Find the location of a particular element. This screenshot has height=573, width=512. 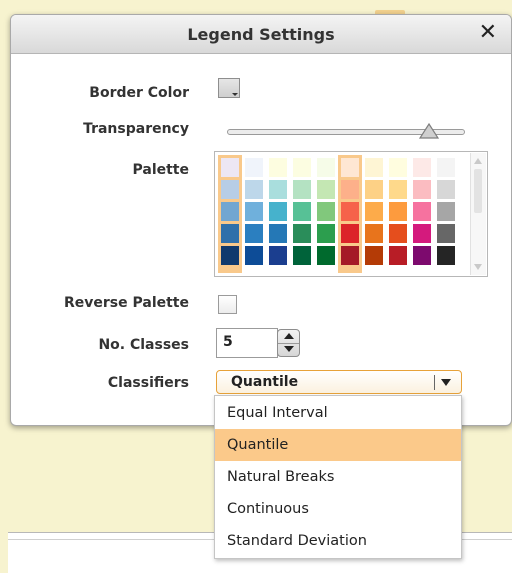

no-classes-stepper is located at coordinates (288, 343).